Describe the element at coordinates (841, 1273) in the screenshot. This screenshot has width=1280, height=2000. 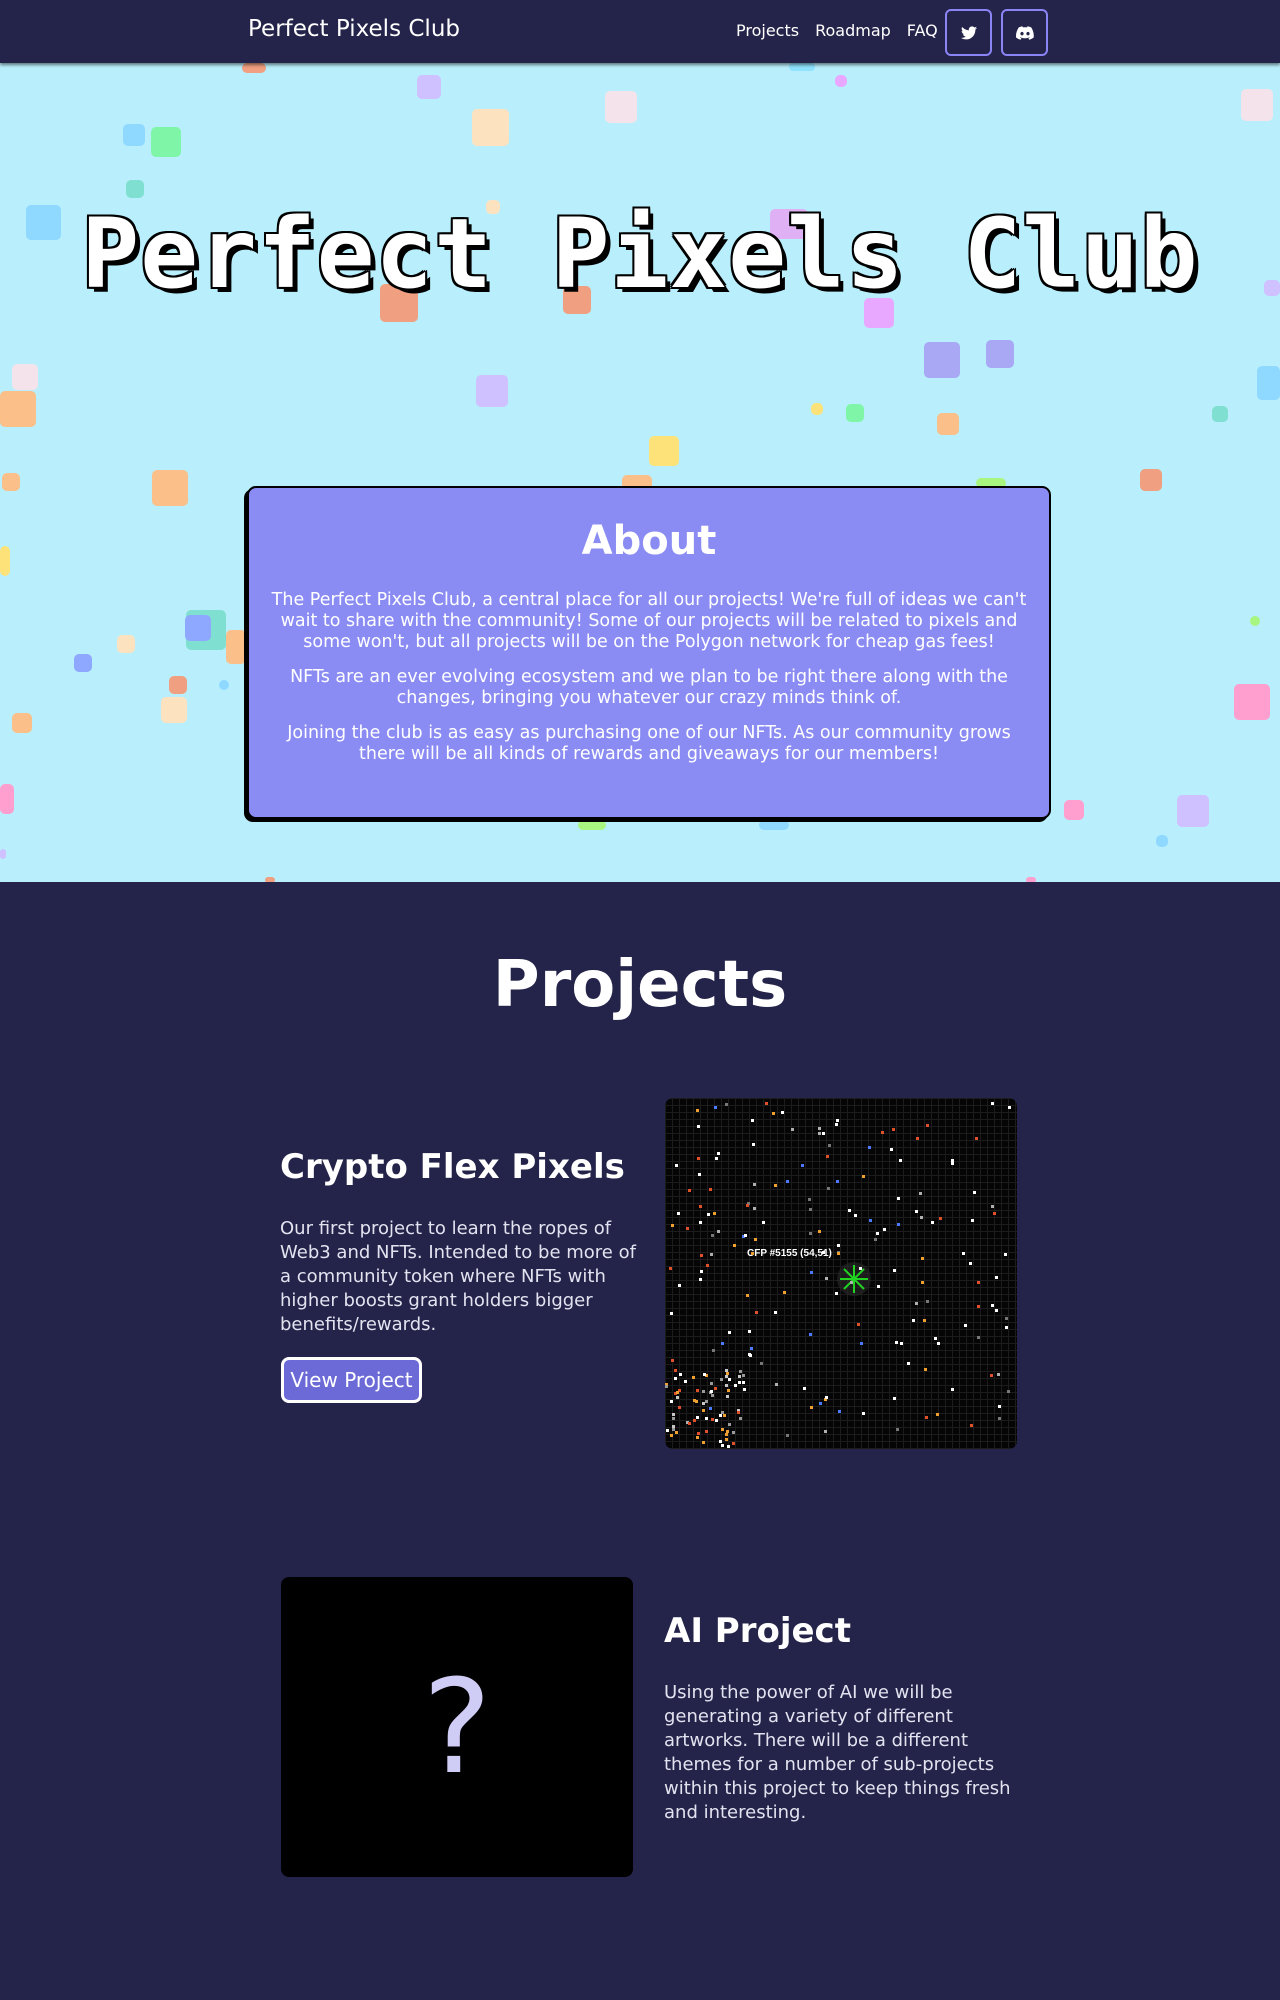
I see `crypto-flex-pixels-image: CFP #5155 (54,51)` at that location.